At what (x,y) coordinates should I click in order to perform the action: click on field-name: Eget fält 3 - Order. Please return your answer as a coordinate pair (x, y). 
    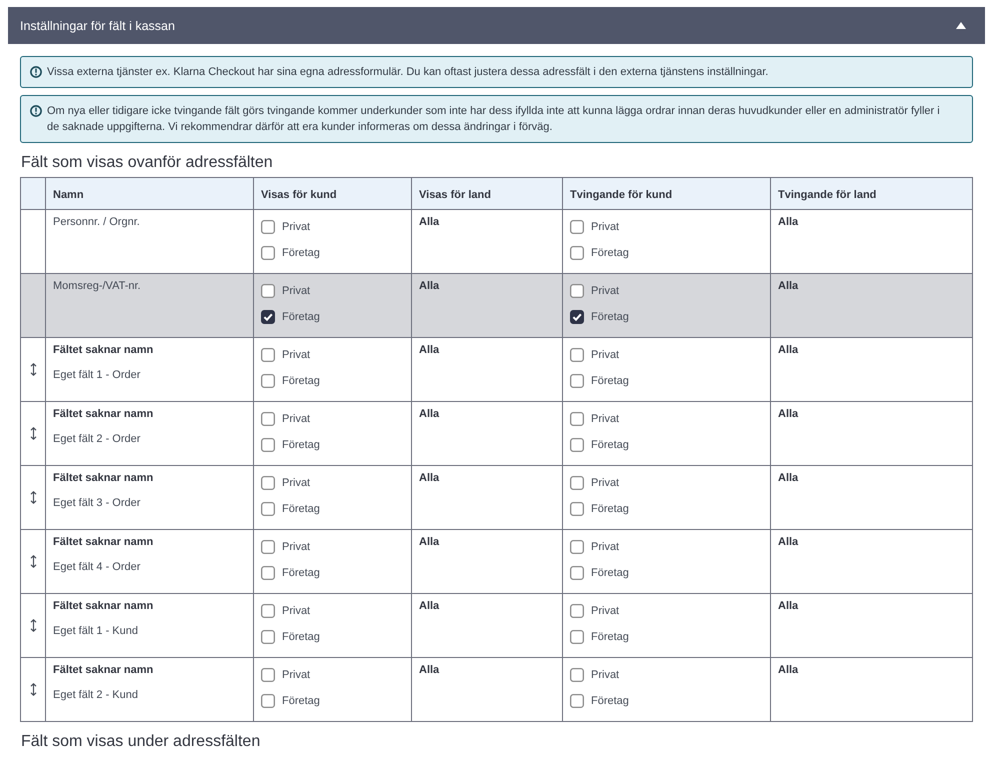
    Looking at the image, I should click on (97, 503).